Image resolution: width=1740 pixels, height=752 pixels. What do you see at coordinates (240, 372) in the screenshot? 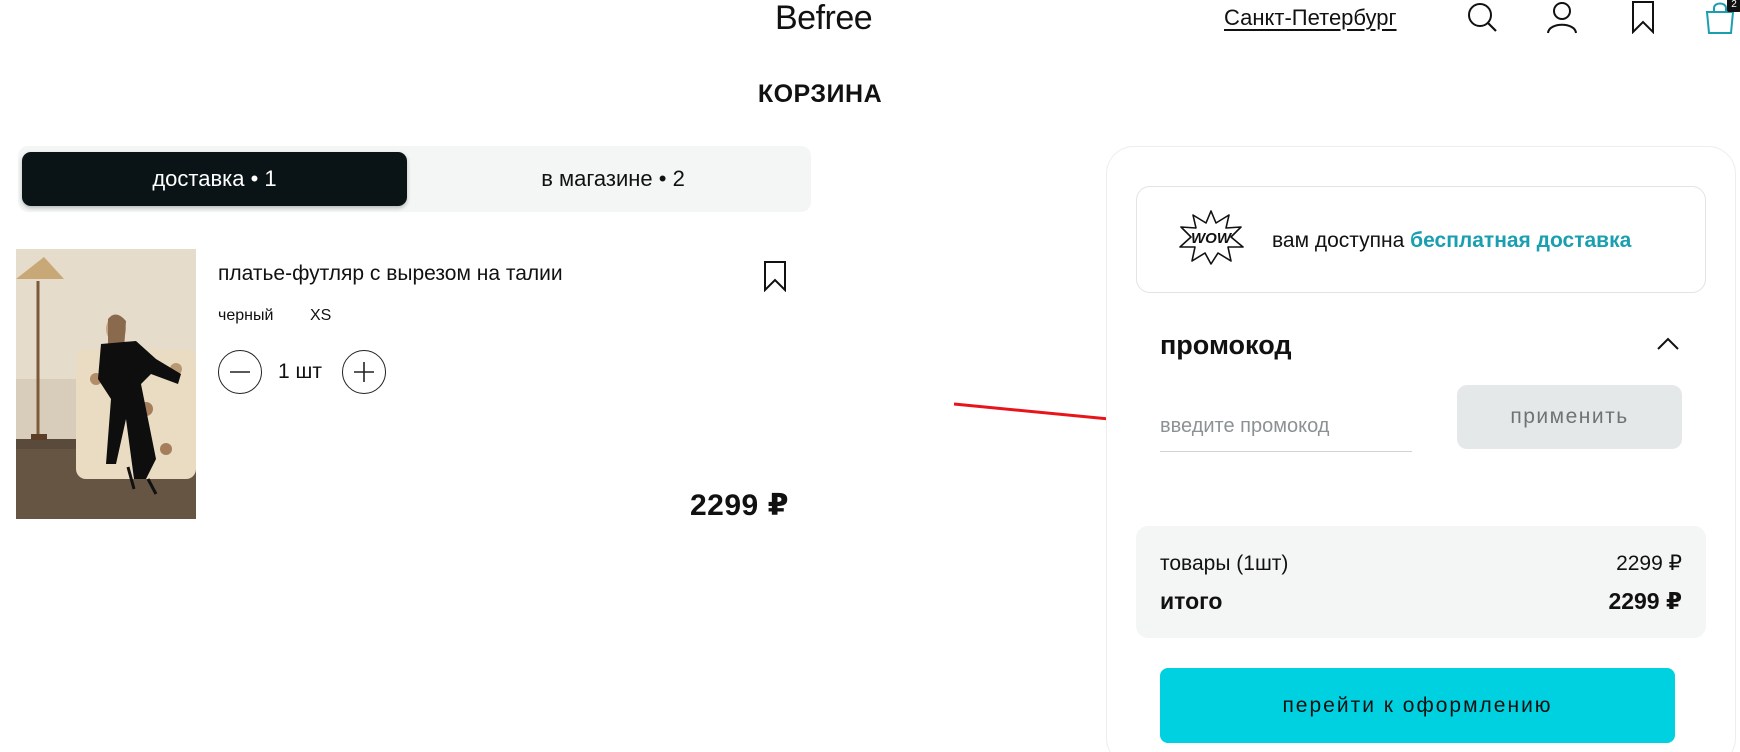
I see `quantity-decrease-button` at bounding box center [240, 372].